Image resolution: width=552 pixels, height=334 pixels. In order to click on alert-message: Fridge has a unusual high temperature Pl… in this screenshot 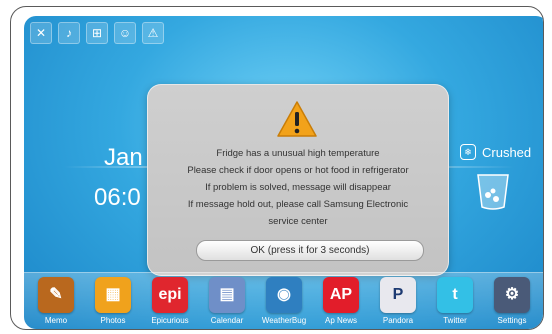, I will do `click(298, 187)`.